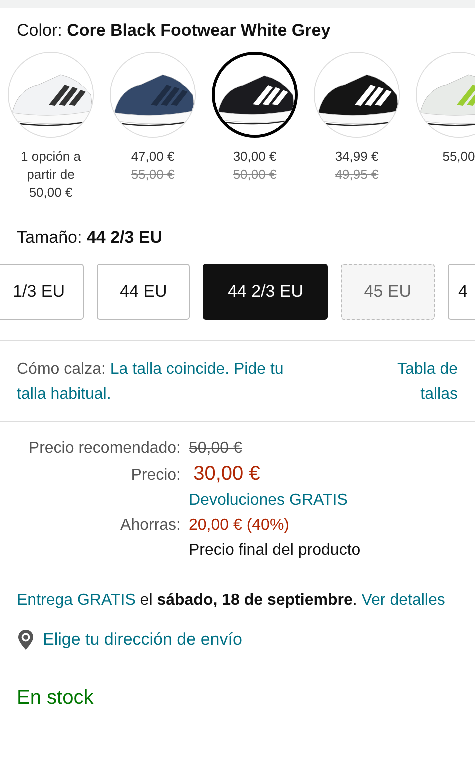 This screenshot has width=475, height=761. I want to click on price-label: Precio recomendado:, so click(104, 448).